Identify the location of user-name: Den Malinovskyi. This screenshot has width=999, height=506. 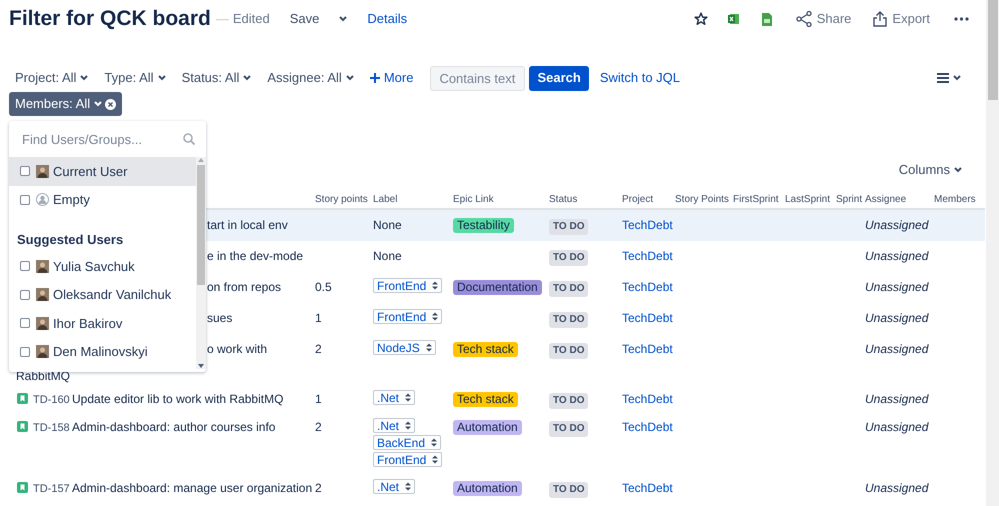
(100, 352).